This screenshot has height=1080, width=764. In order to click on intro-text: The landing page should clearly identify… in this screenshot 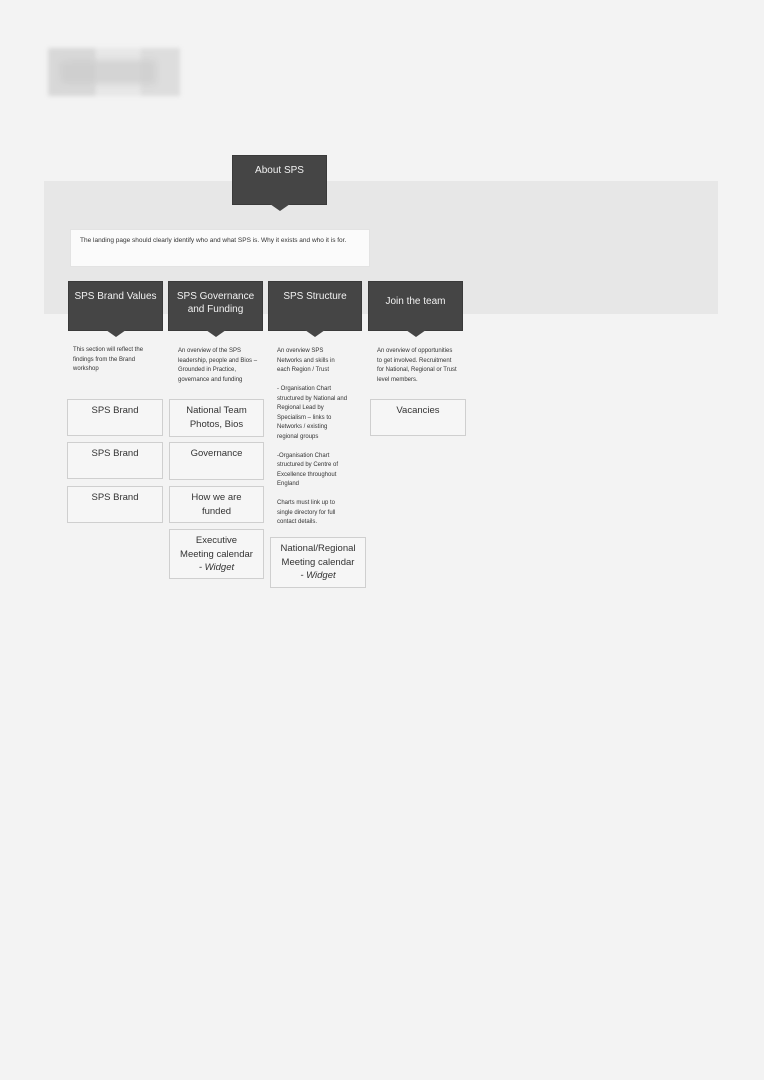, I will do `click(220, 248)`.